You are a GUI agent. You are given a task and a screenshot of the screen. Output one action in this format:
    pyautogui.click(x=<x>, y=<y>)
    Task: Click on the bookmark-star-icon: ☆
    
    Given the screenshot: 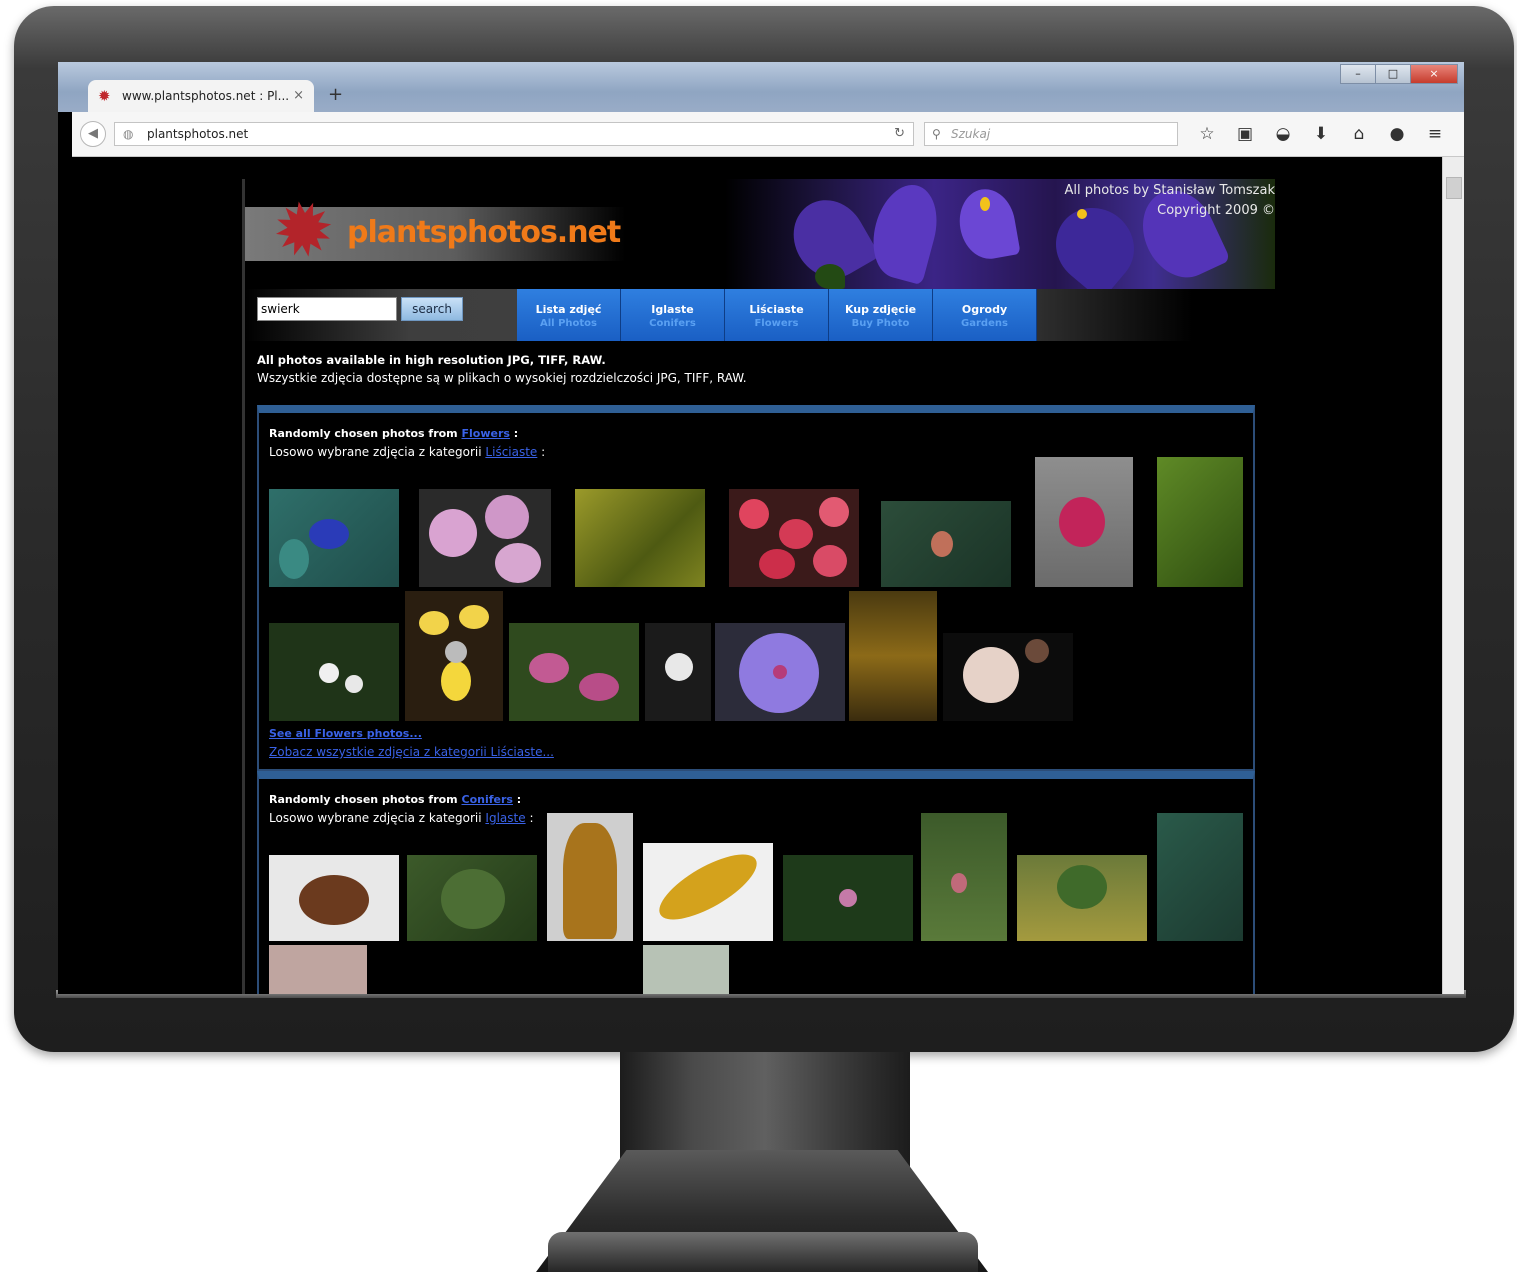 What is the action you would take?
    pyautogui.click(x=1207, y=134)
    